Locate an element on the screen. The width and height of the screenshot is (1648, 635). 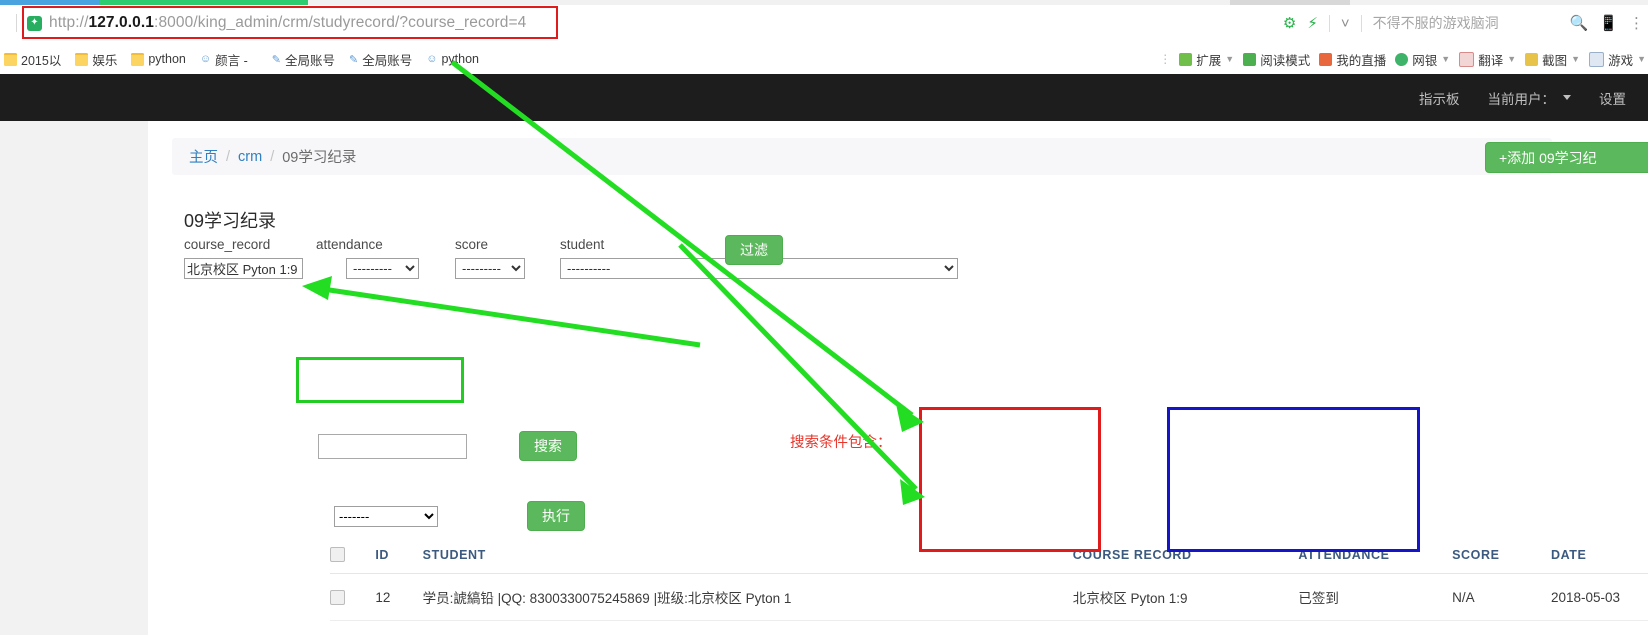
admin-navbar: 指示板 当前用户： 设置 is located at coordinates (824, 97).